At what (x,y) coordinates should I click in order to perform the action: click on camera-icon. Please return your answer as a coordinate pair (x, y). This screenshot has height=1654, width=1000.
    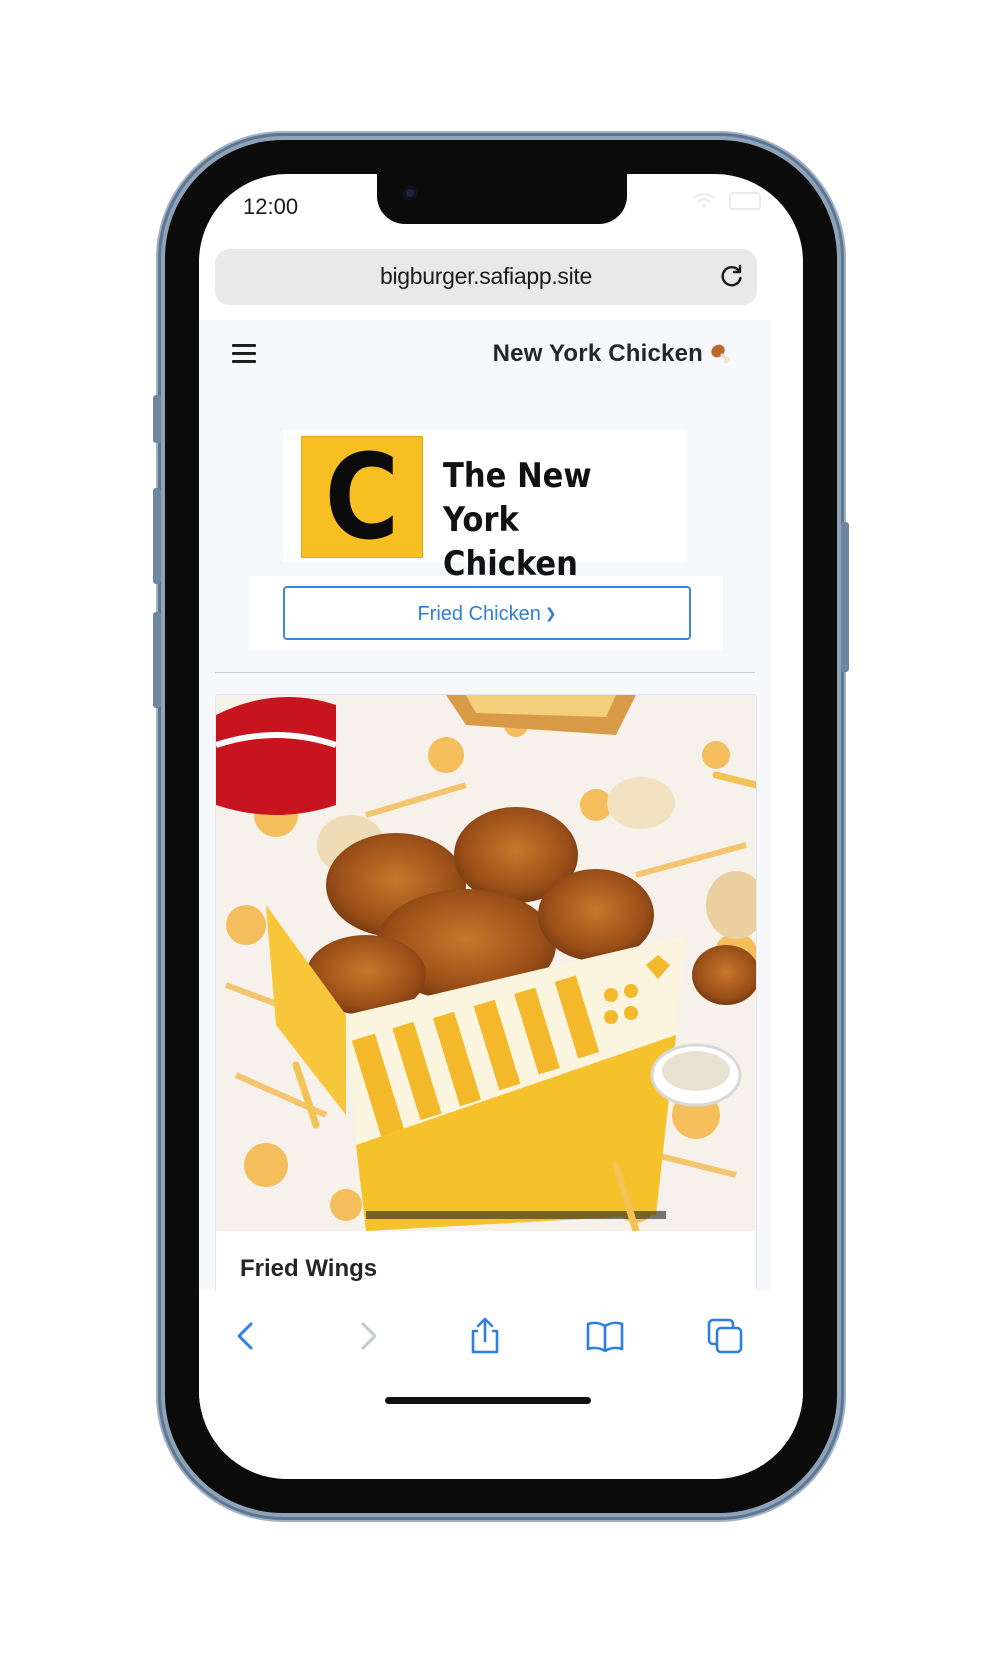
    Looking at the image, I should click on (410, 193).